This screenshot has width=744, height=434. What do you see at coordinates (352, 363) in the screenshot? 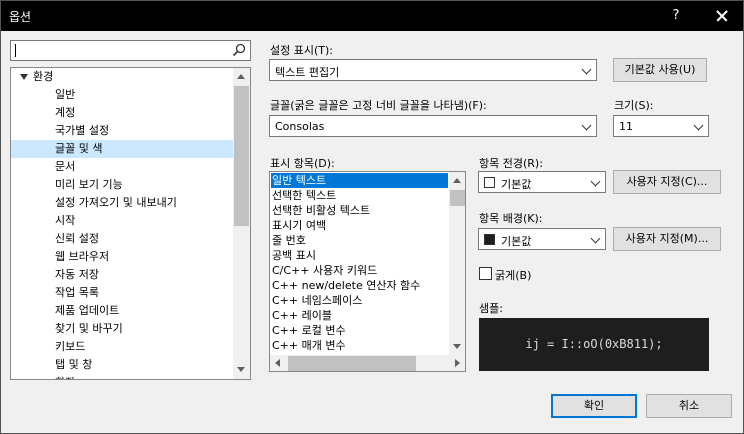
I see `list-hscroll-thumb` at bounding box center [352, 363].